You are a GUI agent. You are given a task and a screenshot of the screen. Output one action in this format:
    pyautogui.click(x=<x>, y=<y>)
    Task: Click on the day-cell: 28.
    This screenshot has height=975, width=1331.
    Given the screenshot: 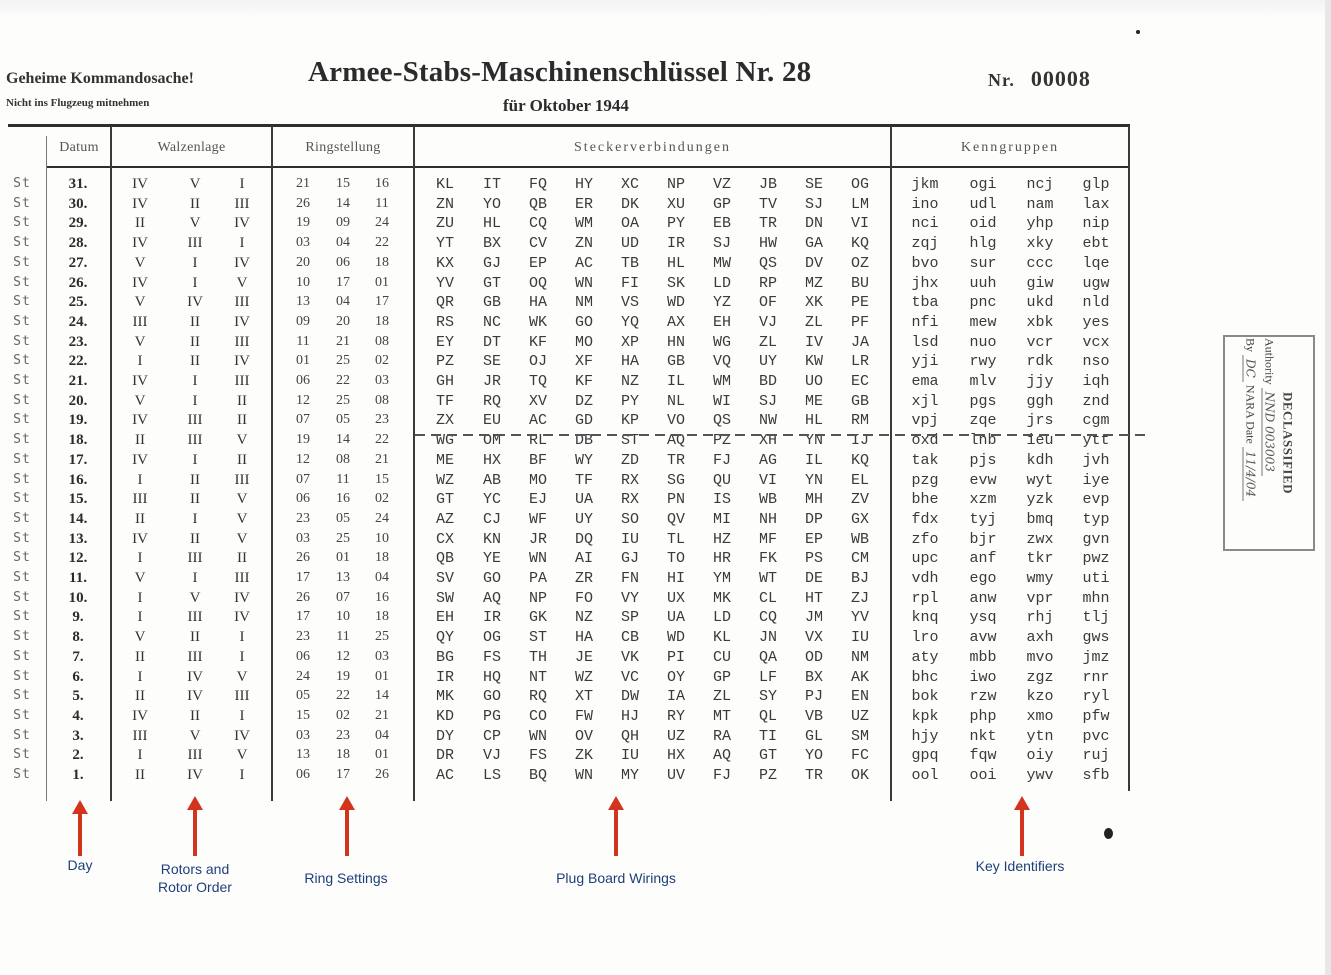 What is the action you would take?
    pyautogui.click(x=78, y=243)
    